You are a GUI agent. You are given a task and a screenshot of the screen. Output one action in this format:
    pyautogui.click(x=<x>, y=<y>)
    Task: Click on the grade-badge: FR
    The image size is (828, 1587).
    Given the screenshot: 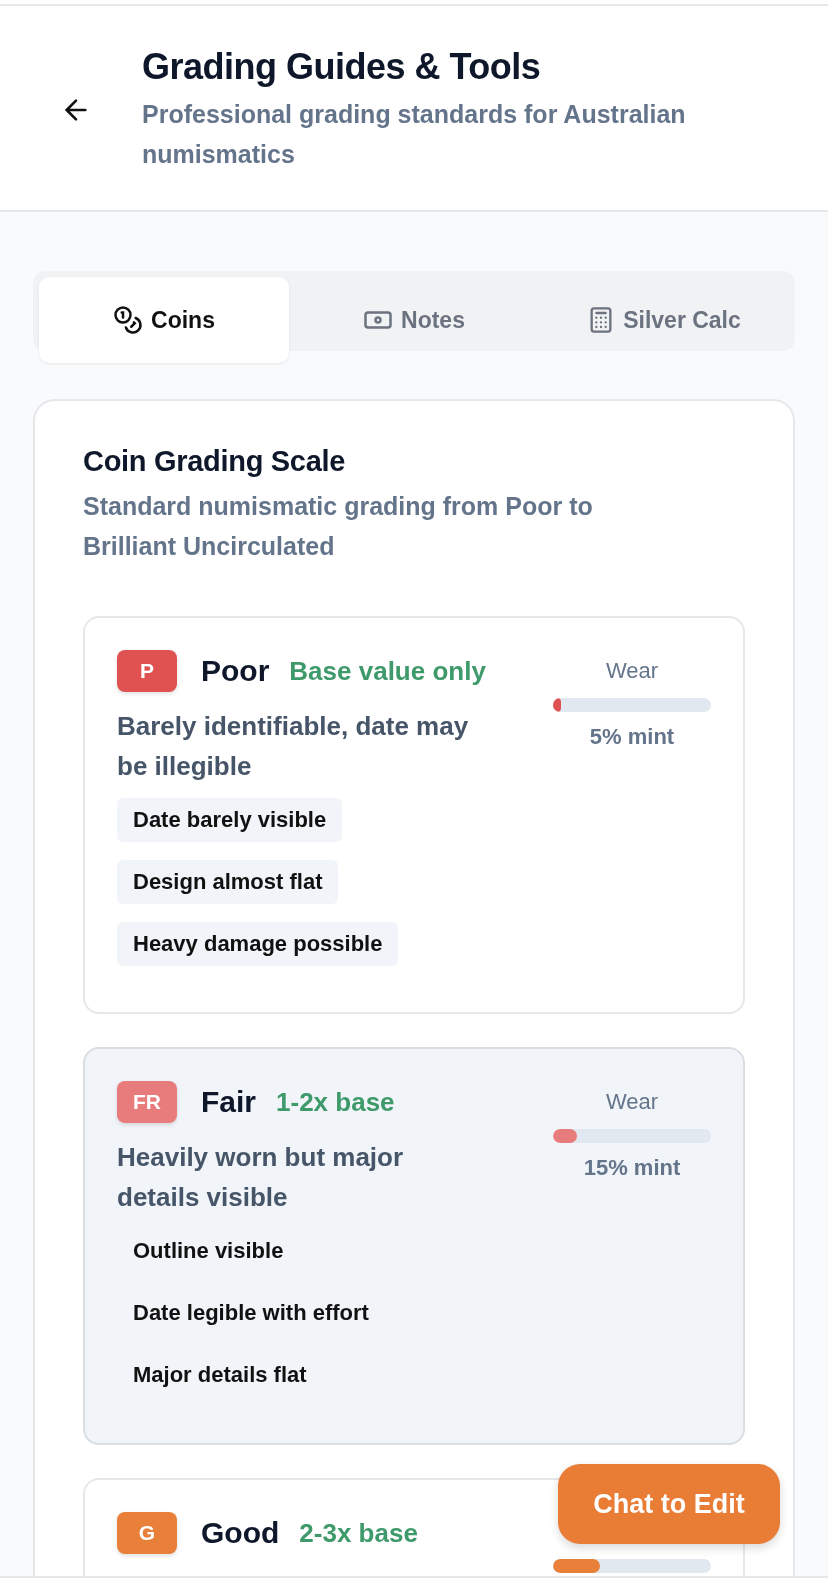 What is the action you would take?
    pyautogui.click(x=147, y=1102)
    